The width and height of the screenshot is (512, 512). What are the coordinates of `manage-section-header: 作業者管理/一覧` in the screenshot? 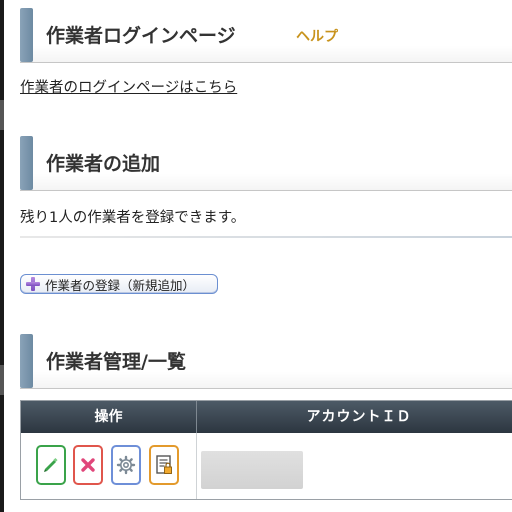 It's located at (266, 361).